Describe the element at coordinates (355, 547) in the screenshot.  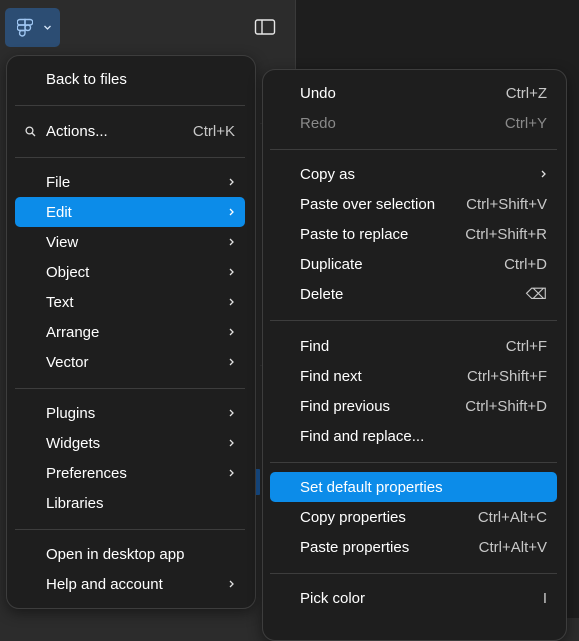
I see `menu-item-label: Paste properties` at that location.